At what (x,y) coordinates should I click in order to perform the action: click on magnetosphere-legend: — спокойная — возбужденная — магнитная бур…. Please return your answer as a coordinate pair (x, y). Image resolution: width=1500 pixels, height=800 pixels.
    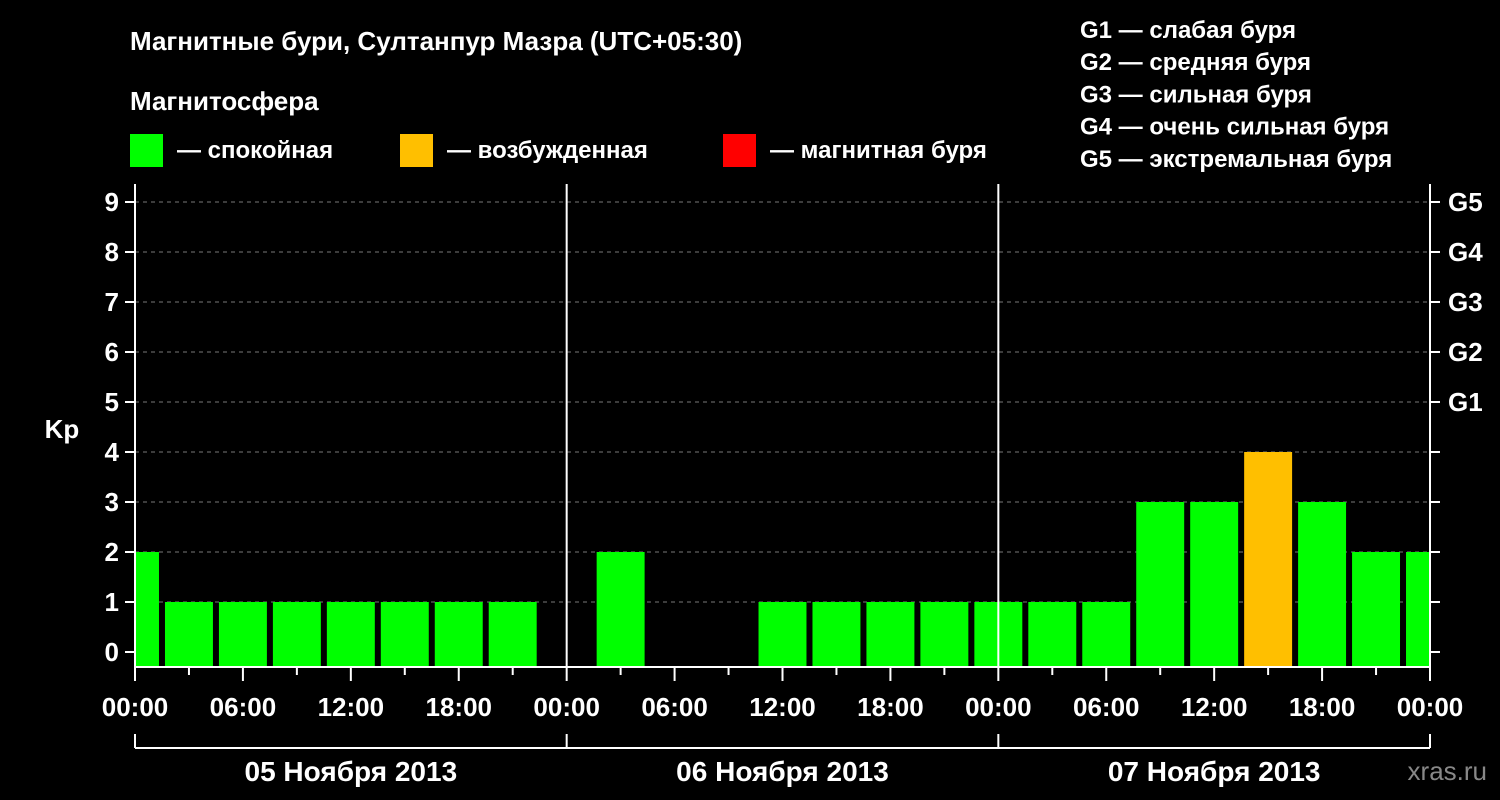
    Looking at the image, I should click on (558, 150).